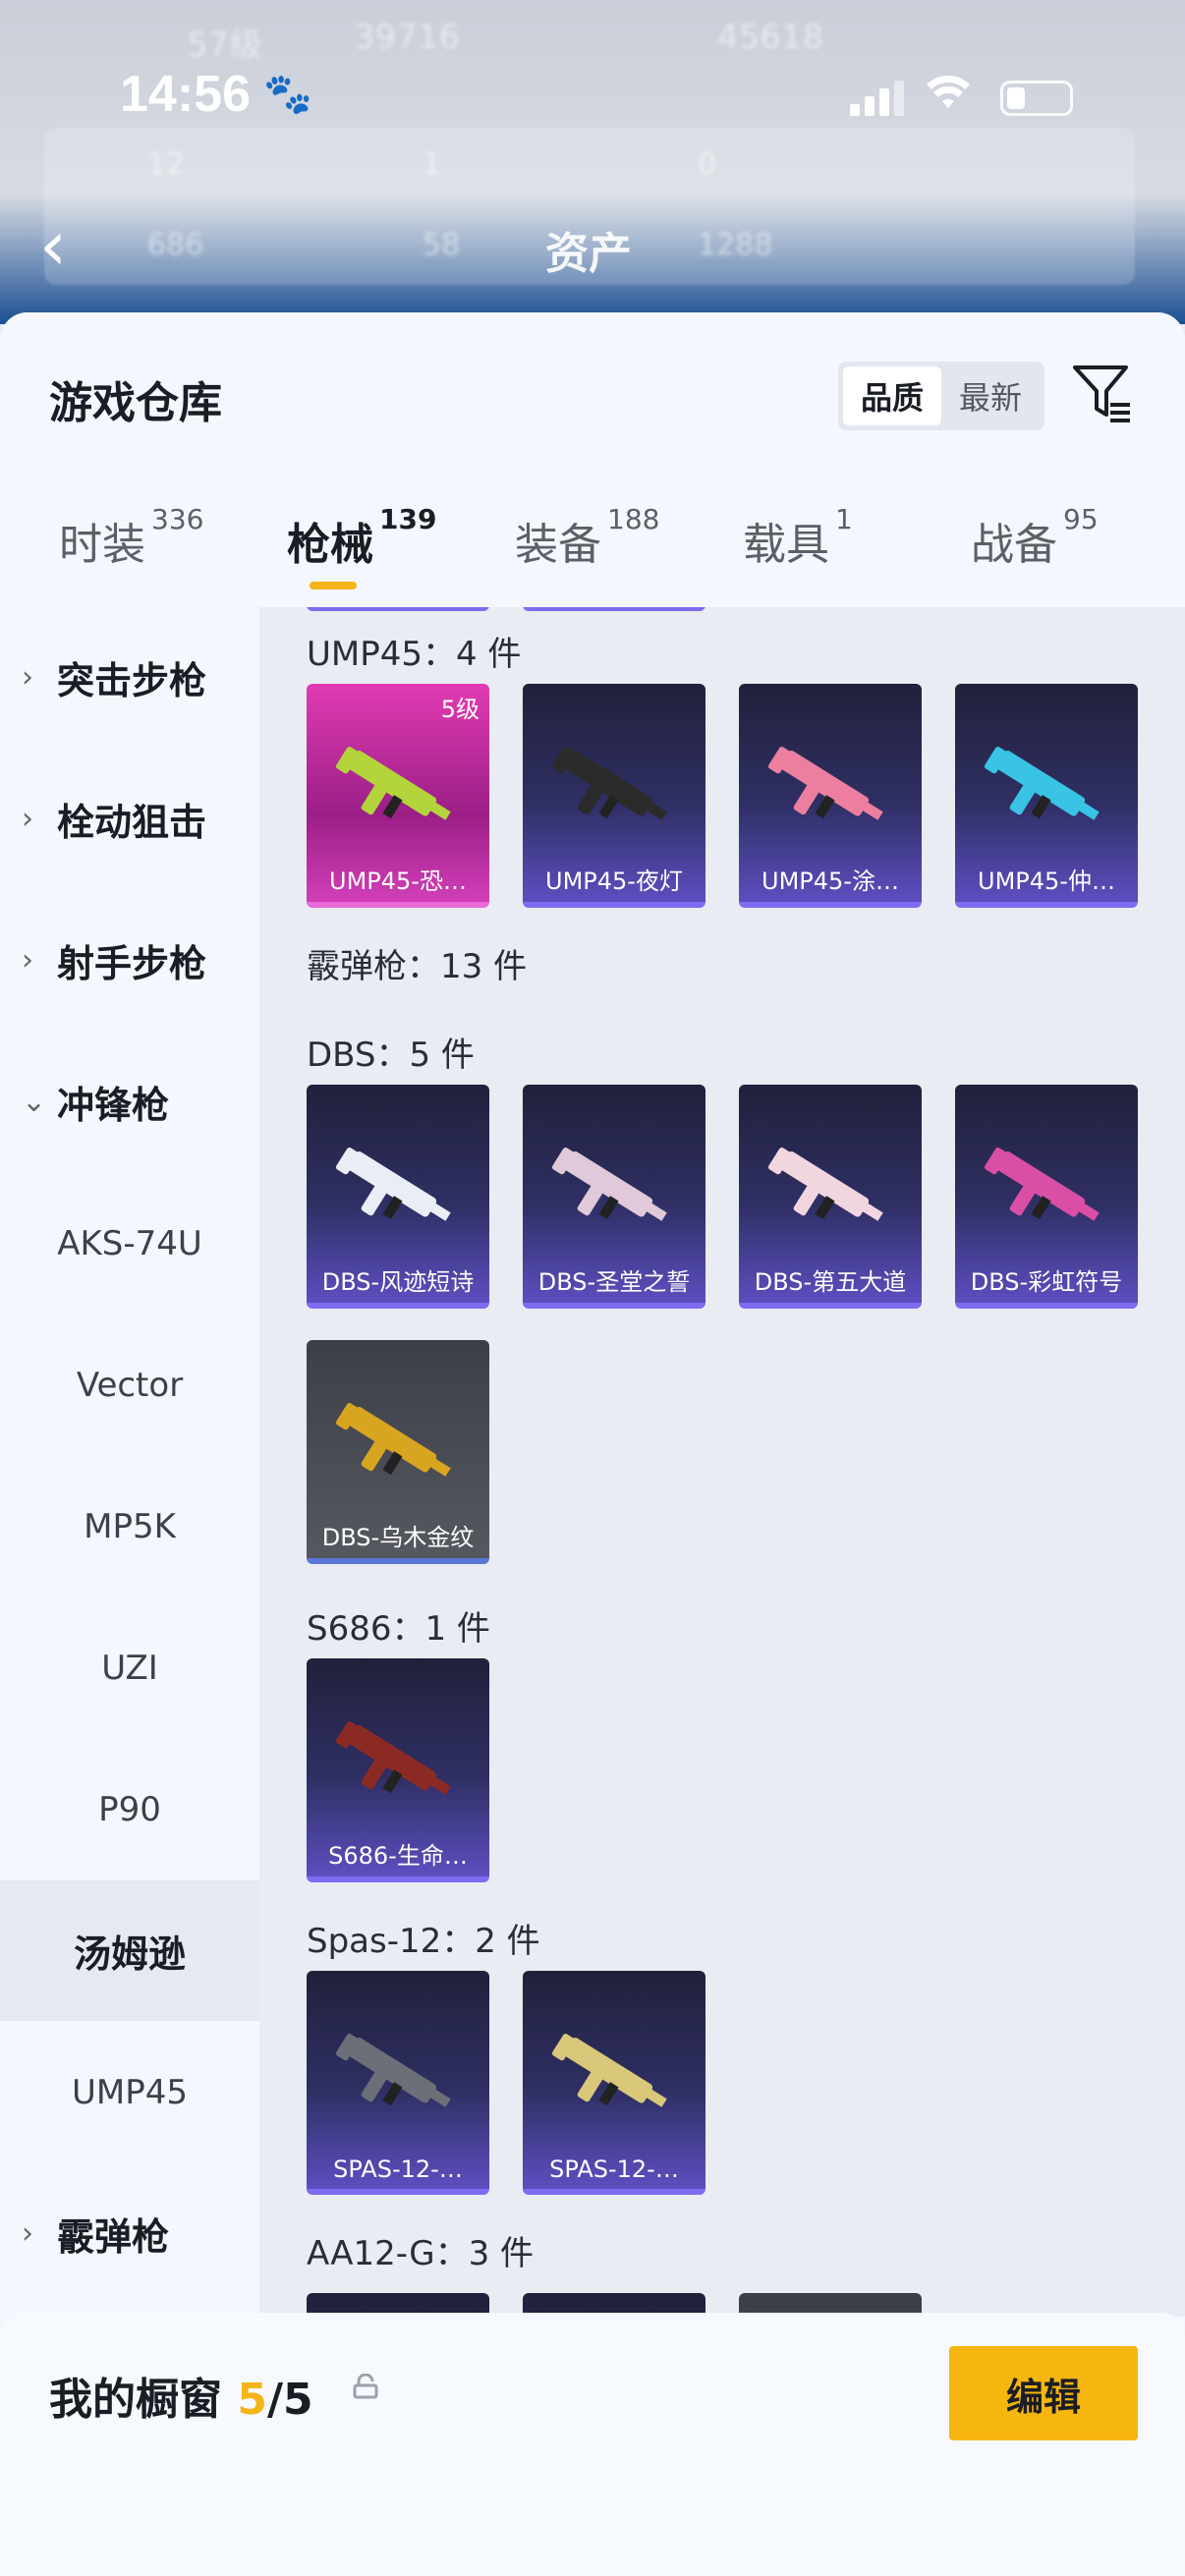 The width and height of the screenshot is (1185, 2576). Describe the element at coordinates (892, 395) in the screenshot. I see `sort-quality-button: 品质` at that location.